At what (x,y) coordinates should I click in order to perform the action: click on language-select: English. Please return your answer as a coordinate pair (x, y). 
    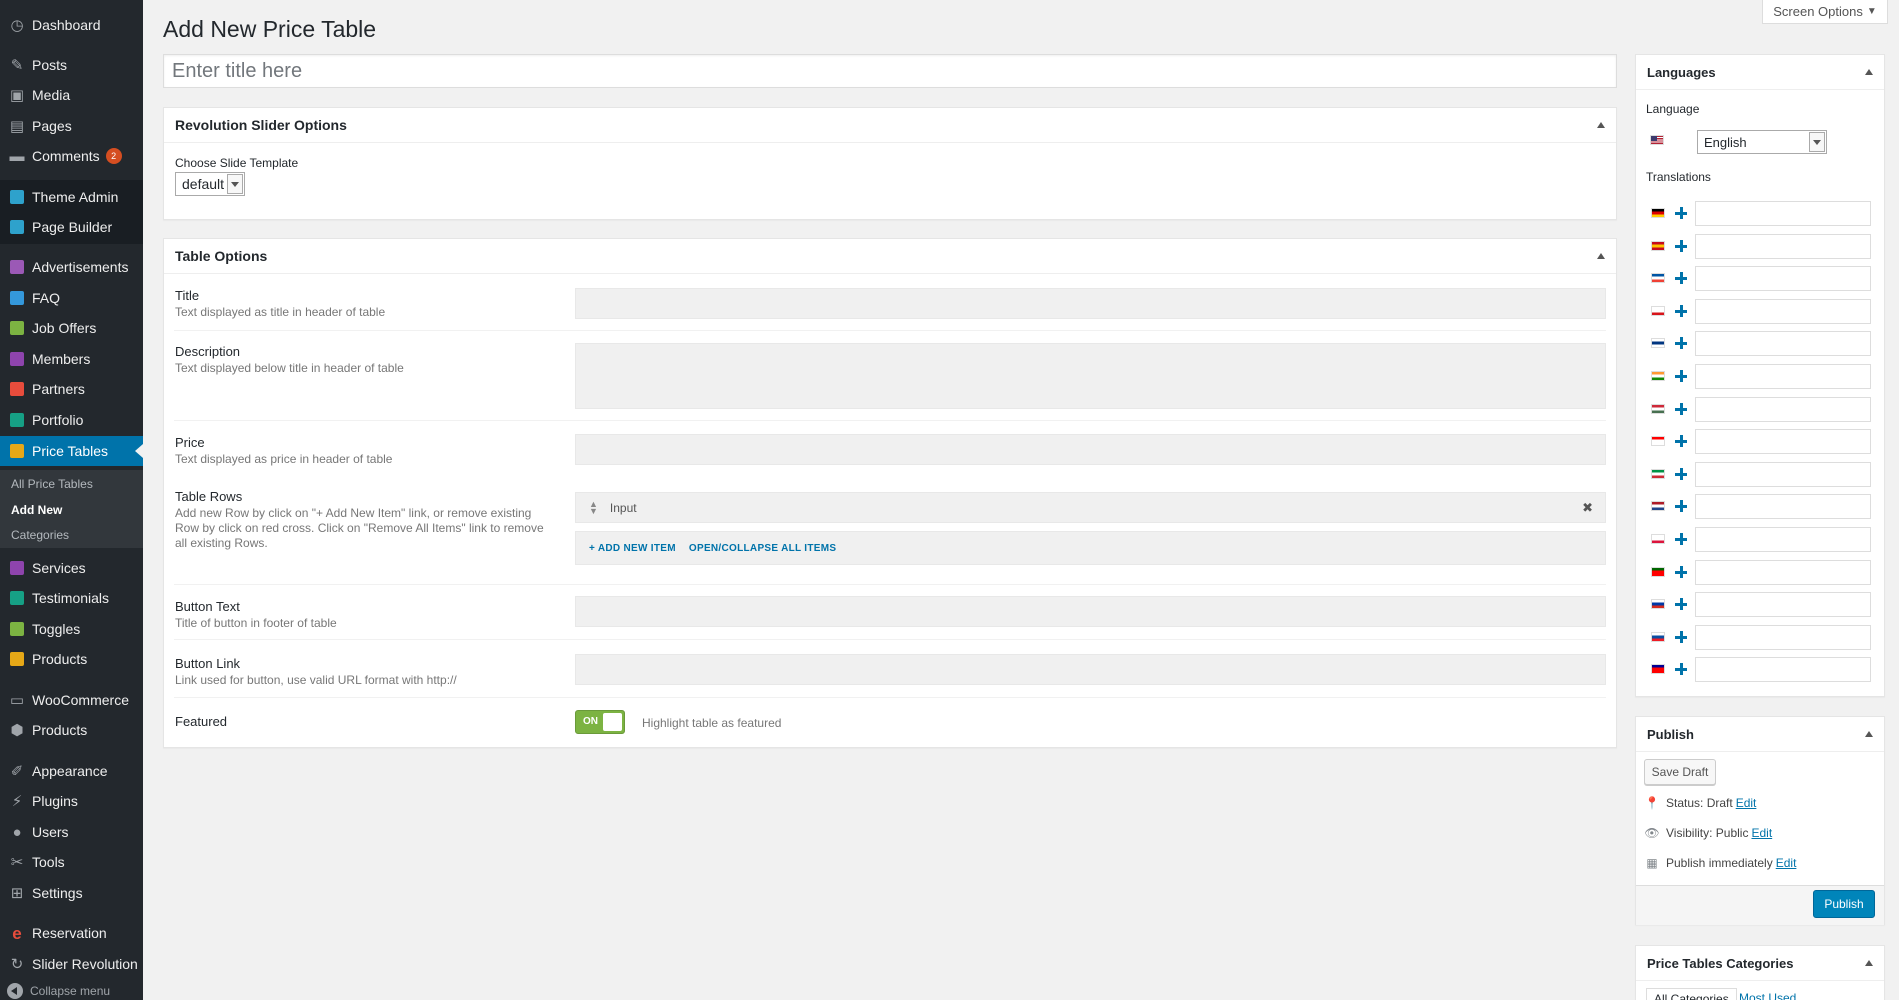
    Looking at the image, I should click on (1762, 142).